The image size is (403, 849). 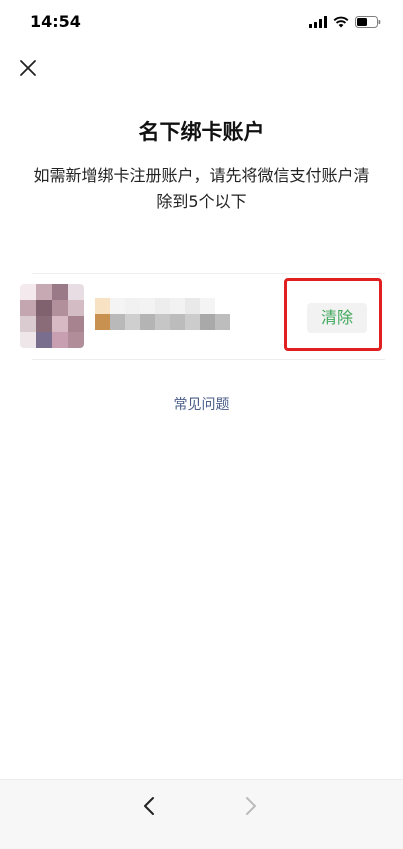 I want to click on status-time: 14:54, so click(x=55, y=21).